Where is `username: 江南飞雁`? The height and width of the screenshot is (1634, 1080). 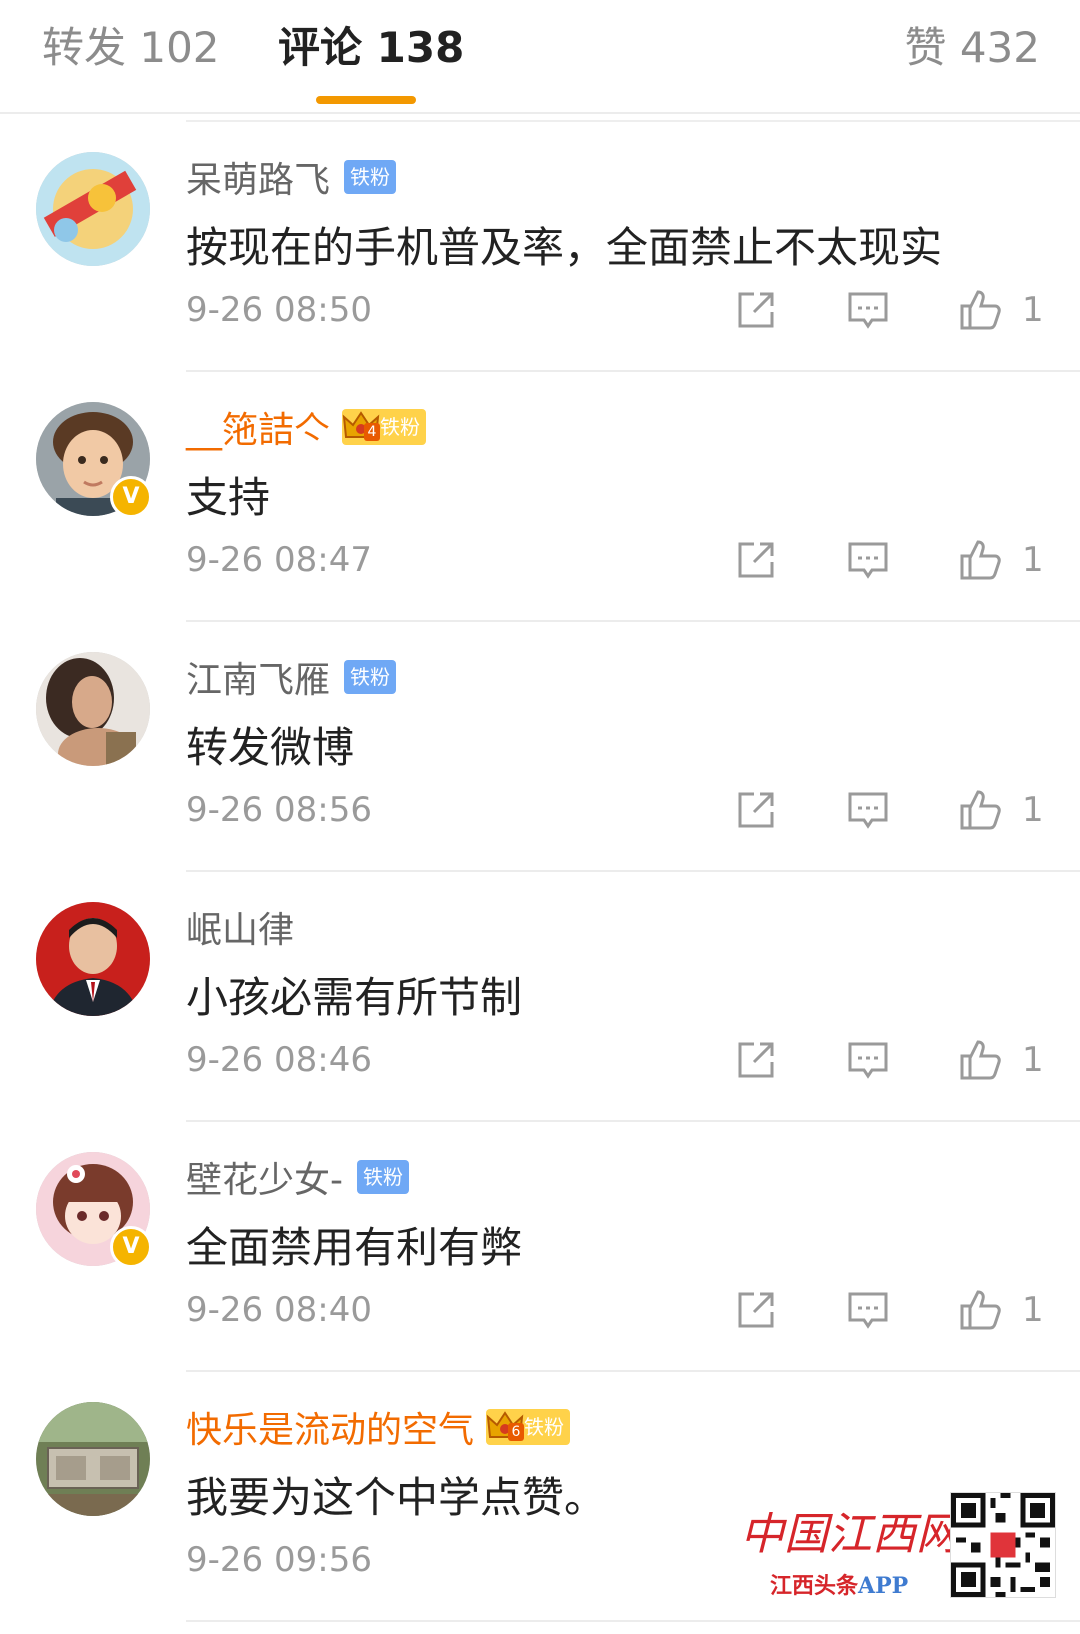
username: 江南飞雁 is located at coordinates (258, 677).